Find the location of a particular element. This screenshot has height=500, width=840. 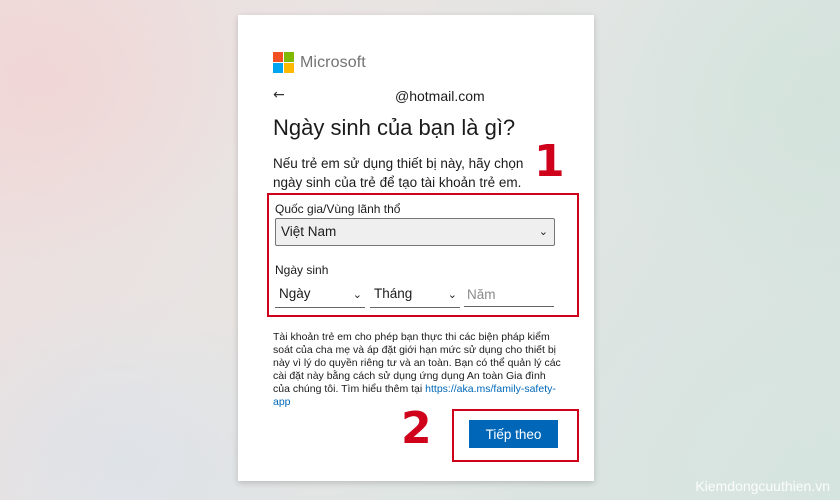

microsoft-logo: Microsoft is located at coordinates (319, 62).